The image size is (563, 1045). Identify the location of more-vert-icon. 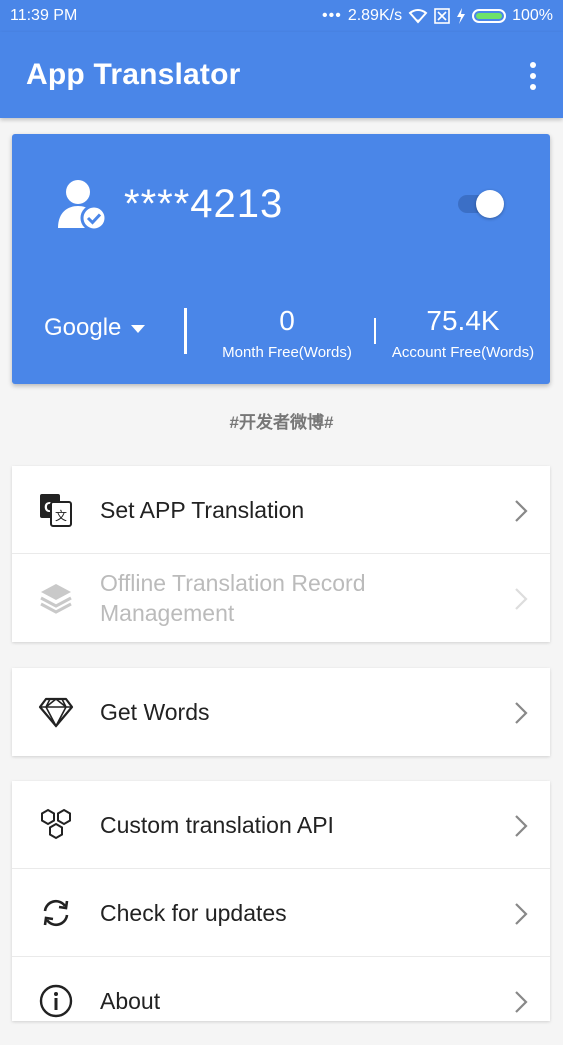
(533, 76).